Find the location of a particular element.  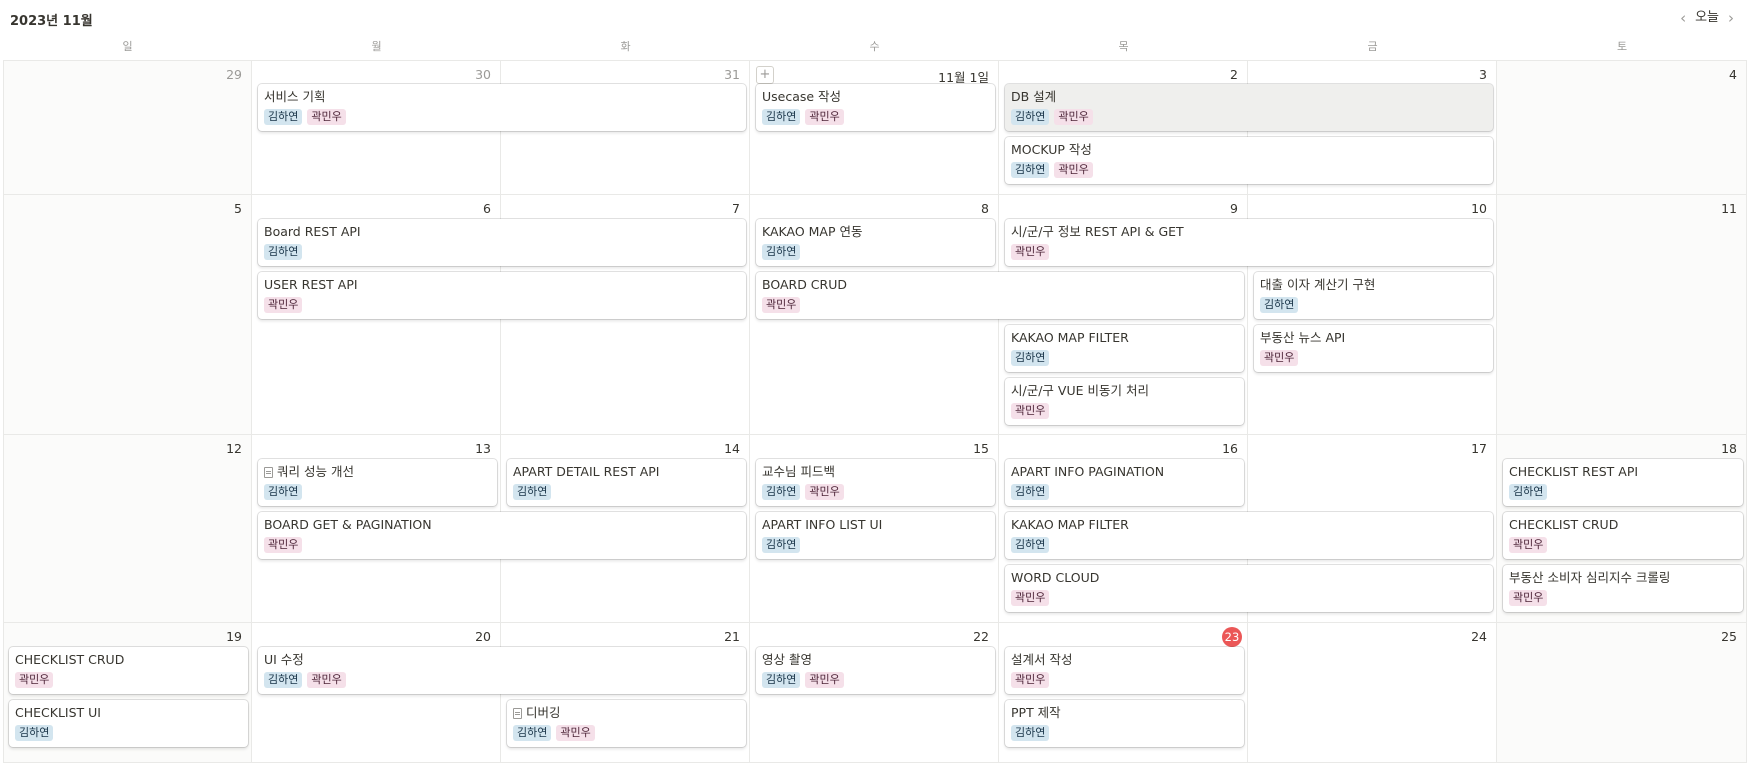

day-cell: 11 is located at coordinates (1622, 315).